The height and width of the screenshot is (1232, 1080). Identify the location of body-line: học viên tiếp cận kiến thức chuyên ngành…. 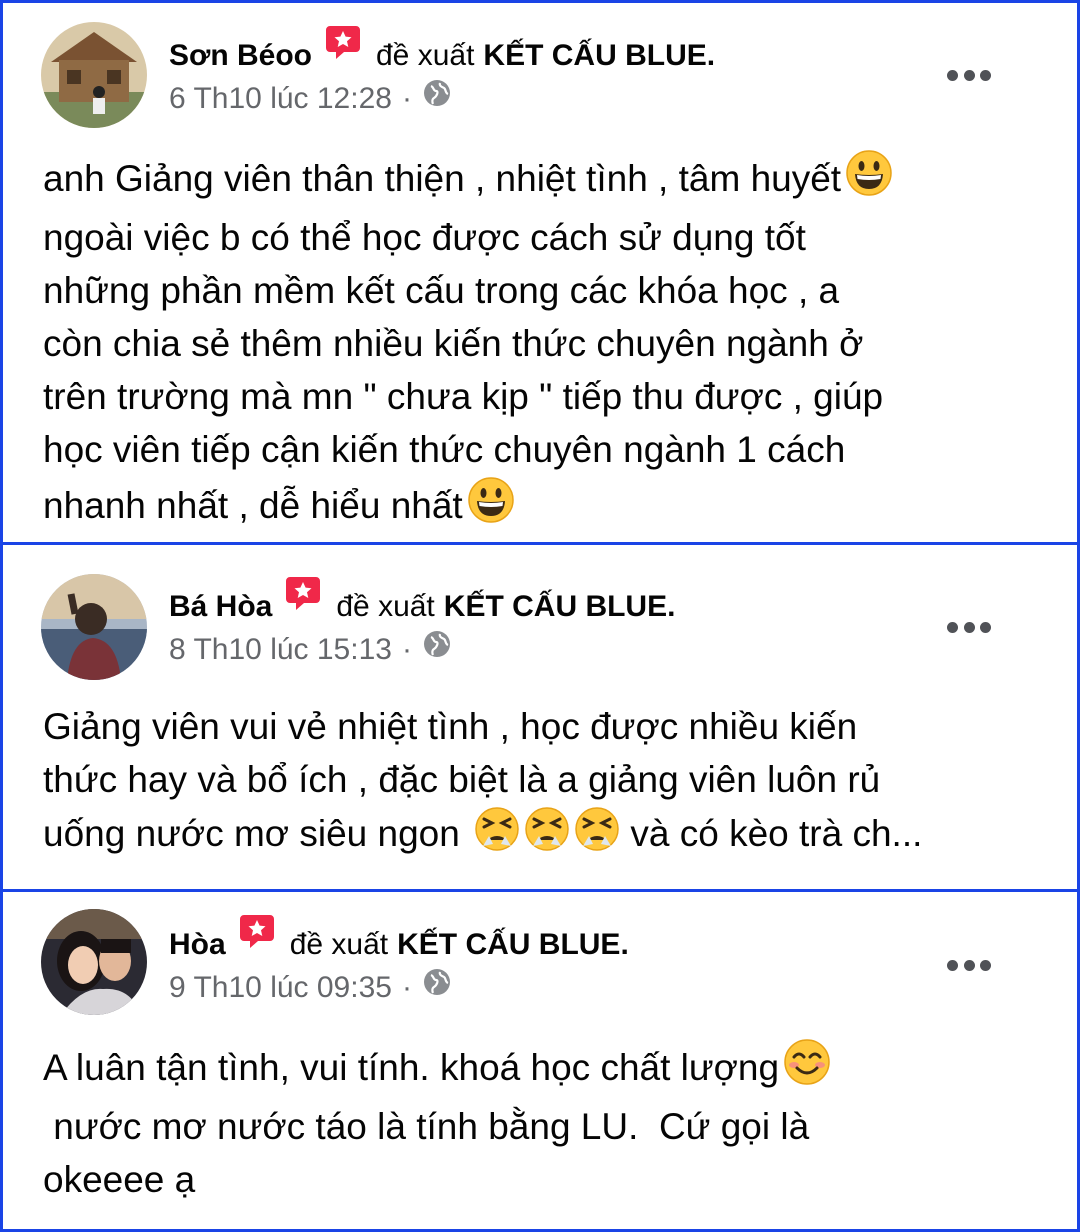
(444, 449).